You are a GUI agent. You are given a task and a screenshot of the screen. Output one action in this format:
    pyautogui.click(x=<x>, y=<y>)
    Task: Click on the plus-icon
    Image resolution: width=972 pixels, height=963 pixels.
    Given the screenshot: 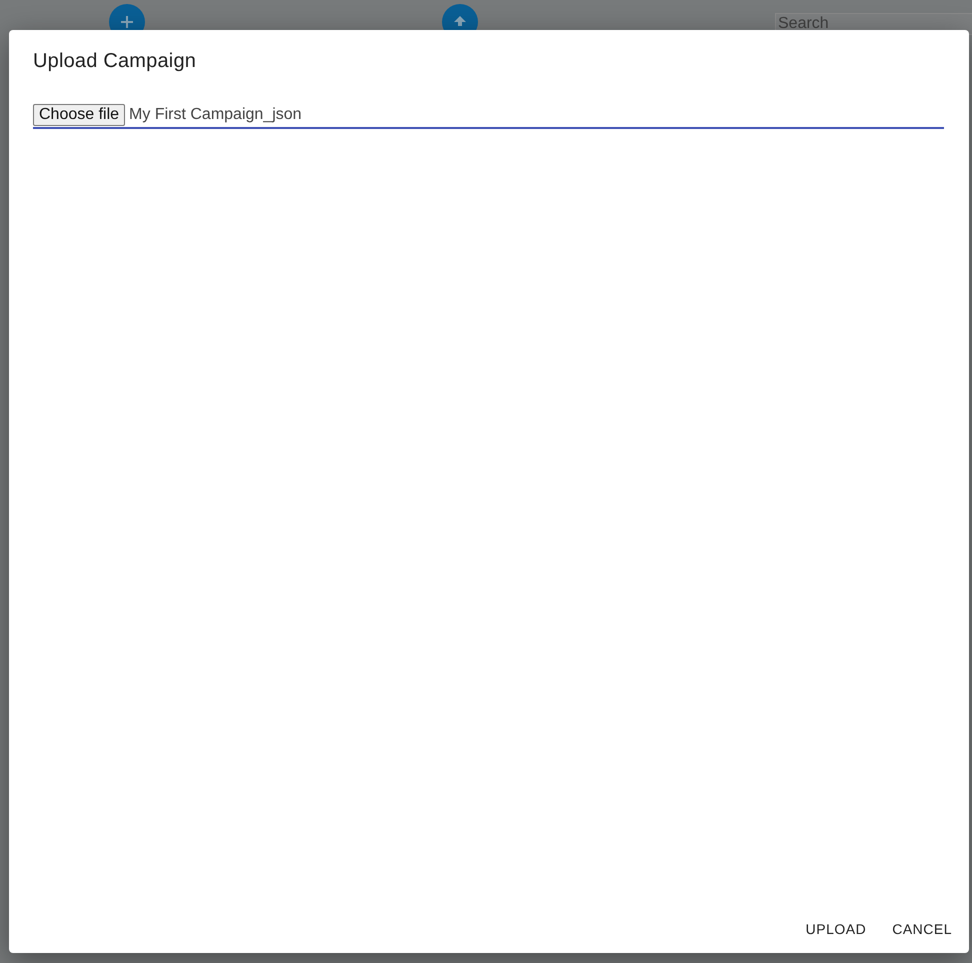 What is the action you would take?
    pyautogui.click(x=127, y=22)
    